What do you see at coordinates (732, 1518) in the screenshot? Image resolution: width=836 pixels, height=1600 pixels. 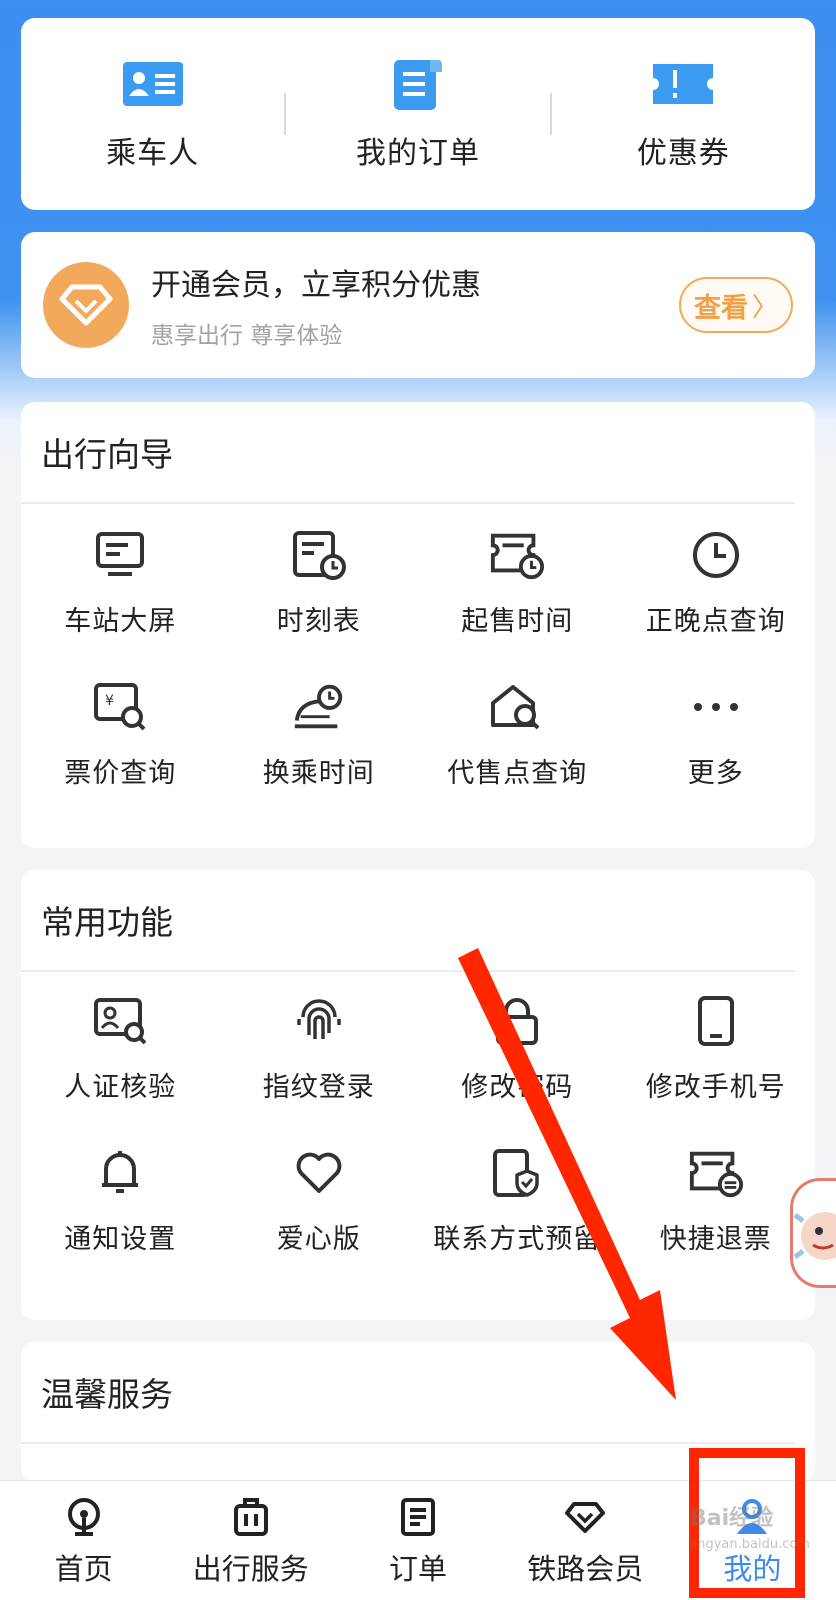 I see `watermark-text: Bai经验` at bounding box center [732, 1518].